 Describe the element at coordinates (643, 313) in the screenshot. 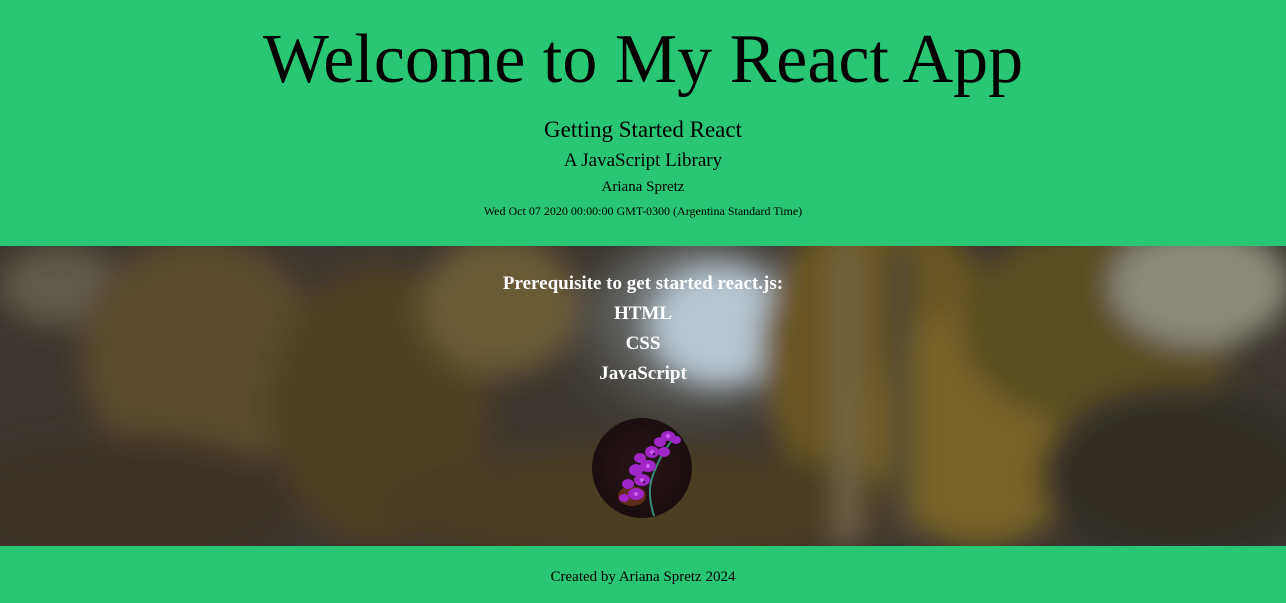

I see `prerequisite-item: HTML` at that location.